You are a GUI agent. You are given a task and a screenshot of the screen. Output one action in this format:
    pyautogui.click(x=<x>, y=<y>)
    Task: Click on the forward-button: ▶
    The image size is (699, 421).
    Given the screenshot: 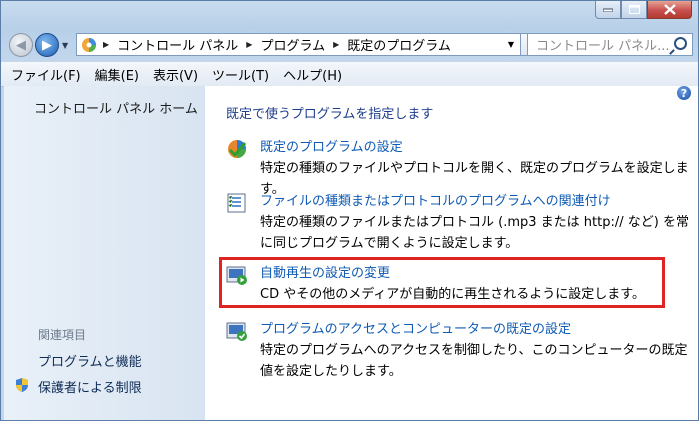 What is the action you would take?
    pyautogui.click(x=47, y=45)
    